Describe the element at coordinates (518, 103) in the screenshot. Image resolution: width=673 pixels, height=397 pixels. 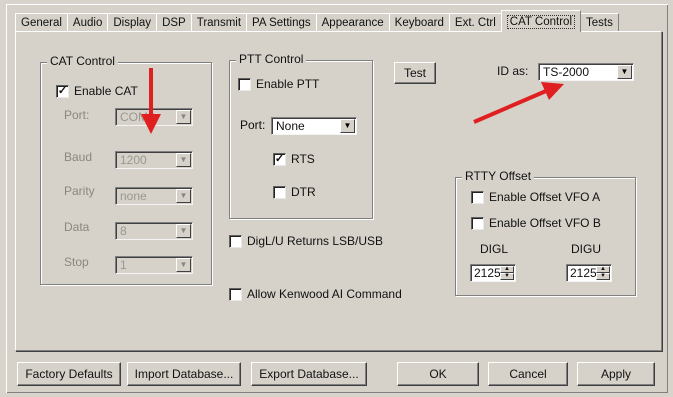
I see `annotation-arrow-diagonal-icon` at that location.